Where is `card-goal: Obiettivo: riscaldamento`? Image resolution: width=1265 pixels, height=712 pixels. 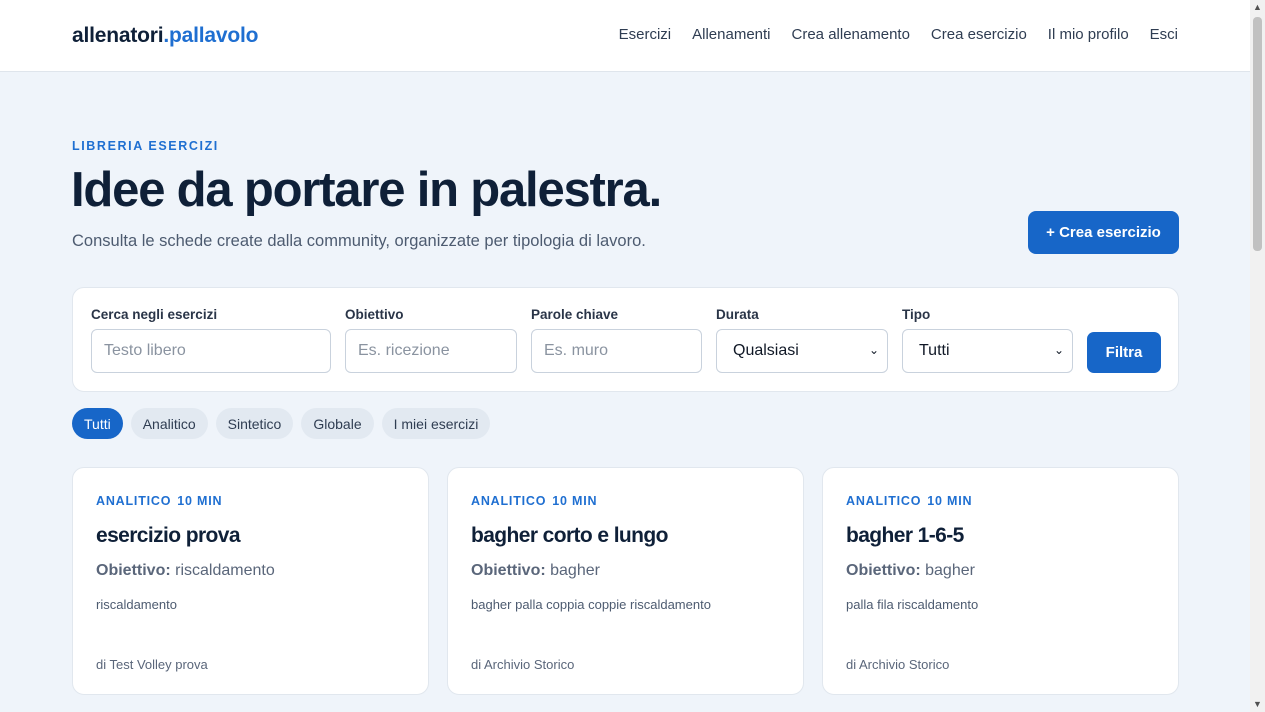 card-goal: Obiettivo: riscaldamento is located at coordinates (185, 571).